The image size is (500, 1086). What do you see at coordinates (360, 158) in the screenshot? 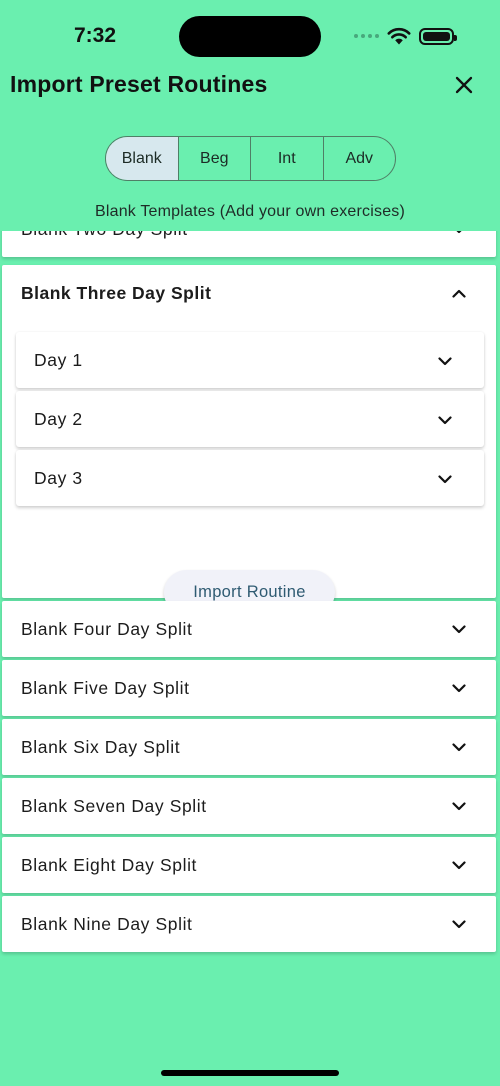
I see `segment-adv: Adv` at bounding box center [360, 158].